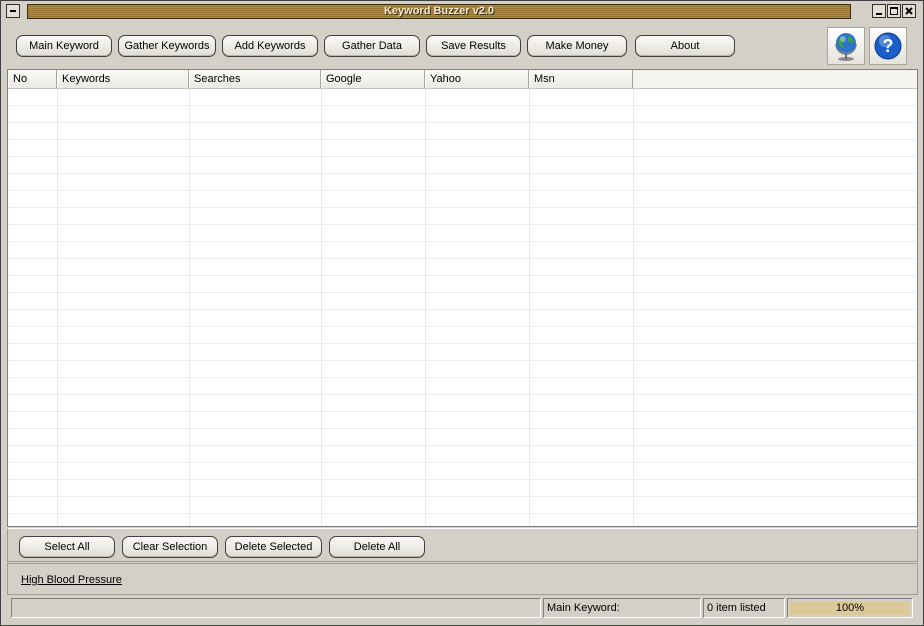 This screenshot has width=924, height=626. I want to click on clear-selection-button: Clear Selection, so click(170, 547).